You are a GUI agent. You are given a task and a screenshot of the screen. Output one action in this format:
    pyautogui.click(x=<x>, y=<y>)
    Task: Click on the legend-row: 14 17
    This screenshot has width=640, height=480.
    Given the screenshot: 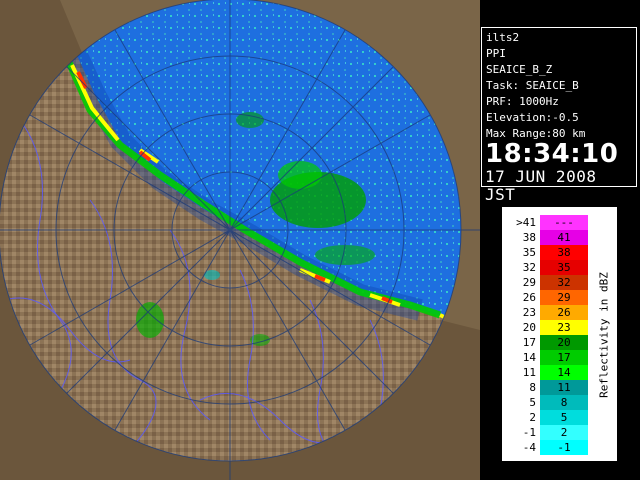 What is the action you would take?
    pyautogui.click(x=545, y=357)
    